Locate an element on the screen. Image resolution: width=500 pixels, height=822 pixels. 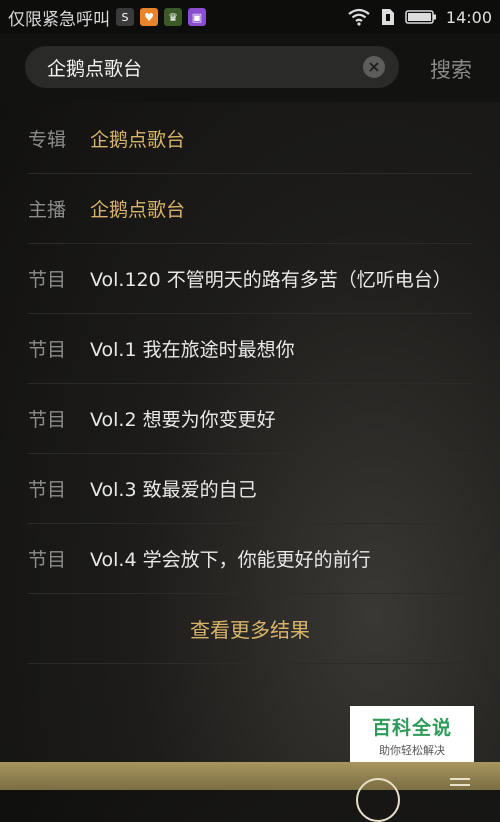
carrier-label: 仅限紧急呼叫 is located at coordinates (59, 19).